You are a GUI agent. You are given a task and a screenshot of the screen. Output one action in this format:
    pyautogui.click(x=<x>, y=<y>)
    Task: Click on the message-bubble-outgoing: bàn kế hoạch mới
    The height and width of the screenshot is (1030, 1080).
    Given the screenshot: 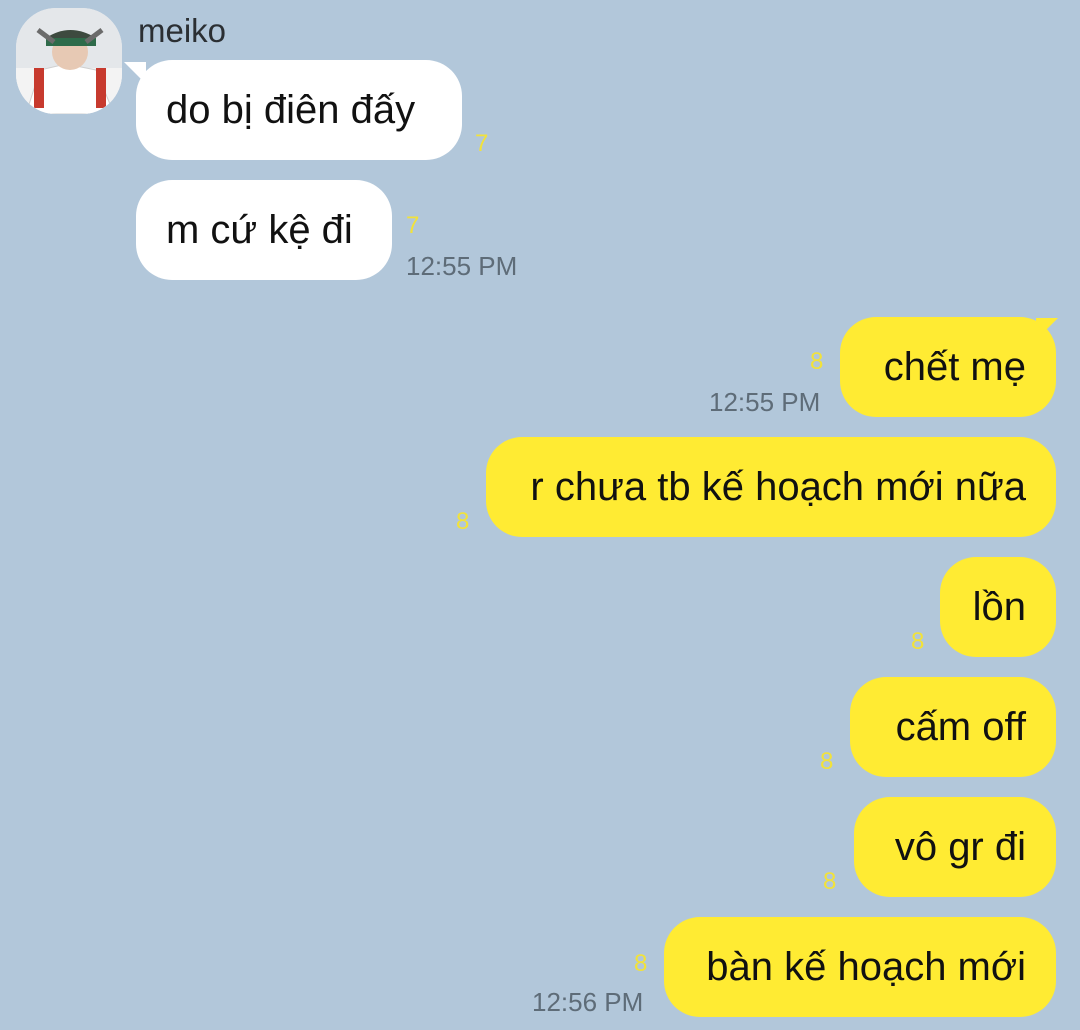 What is the action you would take?
    pyautogui.click(x=860, y=967)
    